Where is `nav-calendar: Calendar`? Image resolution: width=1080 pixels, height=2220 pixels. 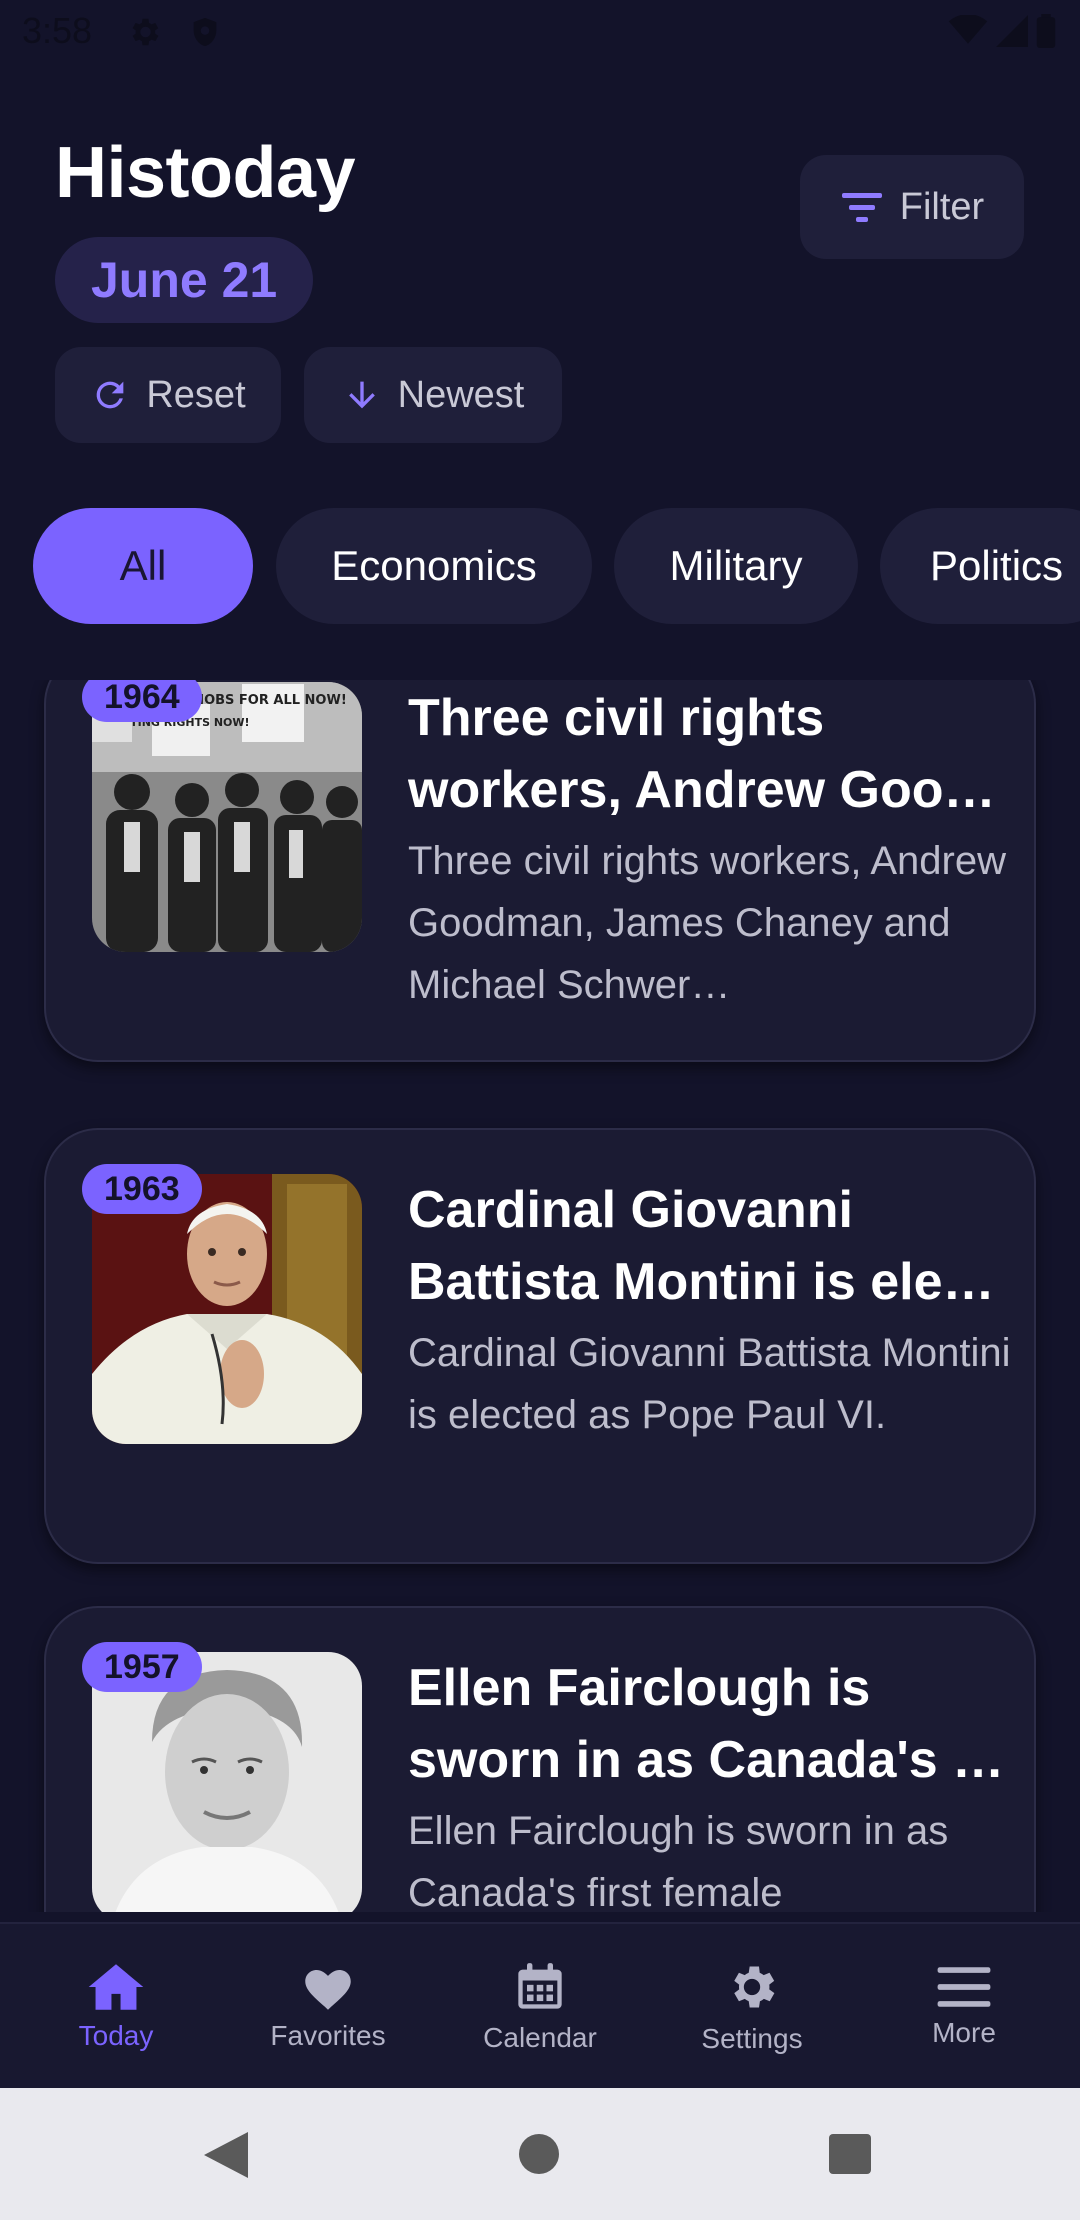 nav-calendar: Calendar is located at coordinates (540, 2007).